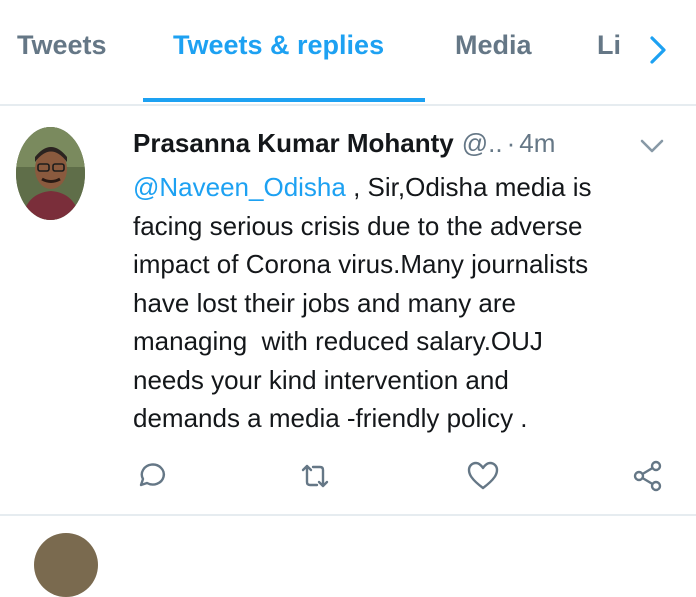 Image resolution: width=696 pixels, height=597 pixels. What do you see at coordinates (338, 341) in the screenshot?
I see `tweet-text-line: managing with reduced salary.OUJ` at bounding box center [338, 341].